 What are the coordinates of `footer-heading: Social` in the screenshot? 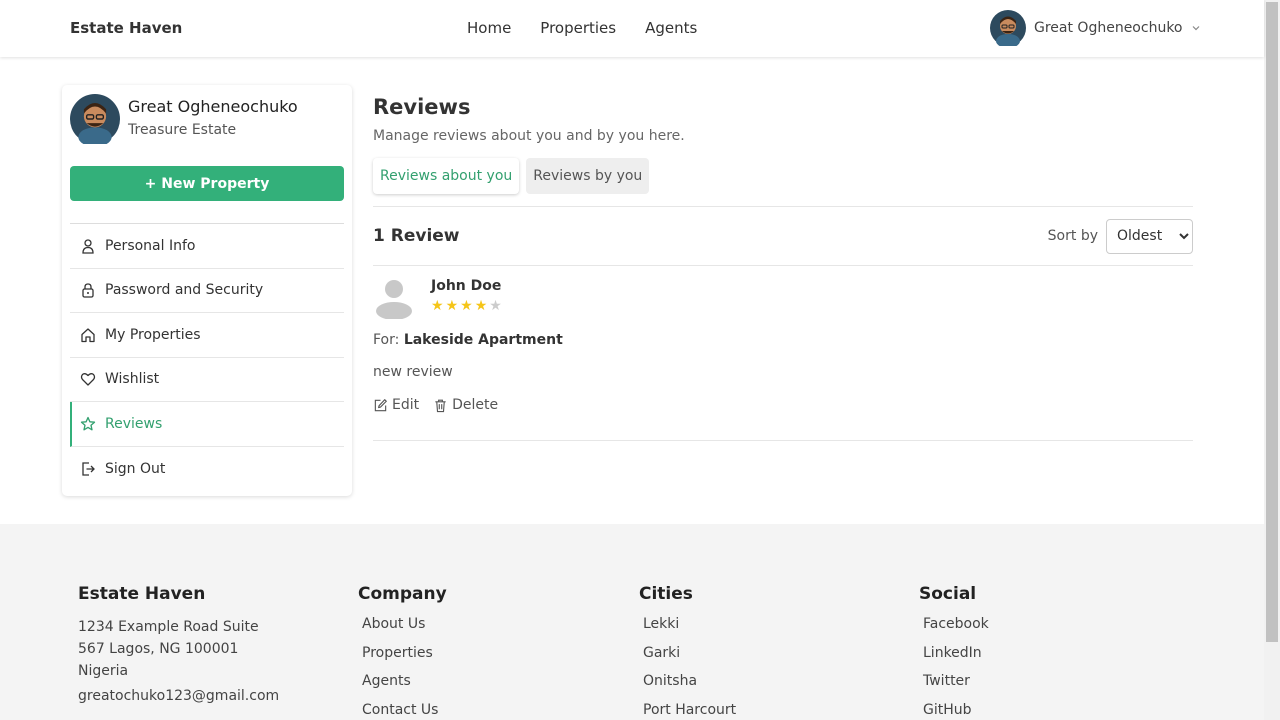 It's located at (948, 594).